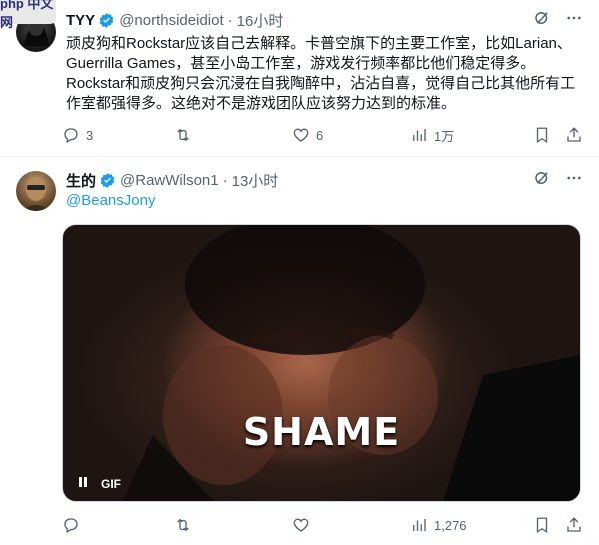 Image resolution: width=599 pixels, height=545 pixels. What do you see at coordinates (351, 135) in the screenshot?
I see `like-button: 6` at bounding box center [351, 135].